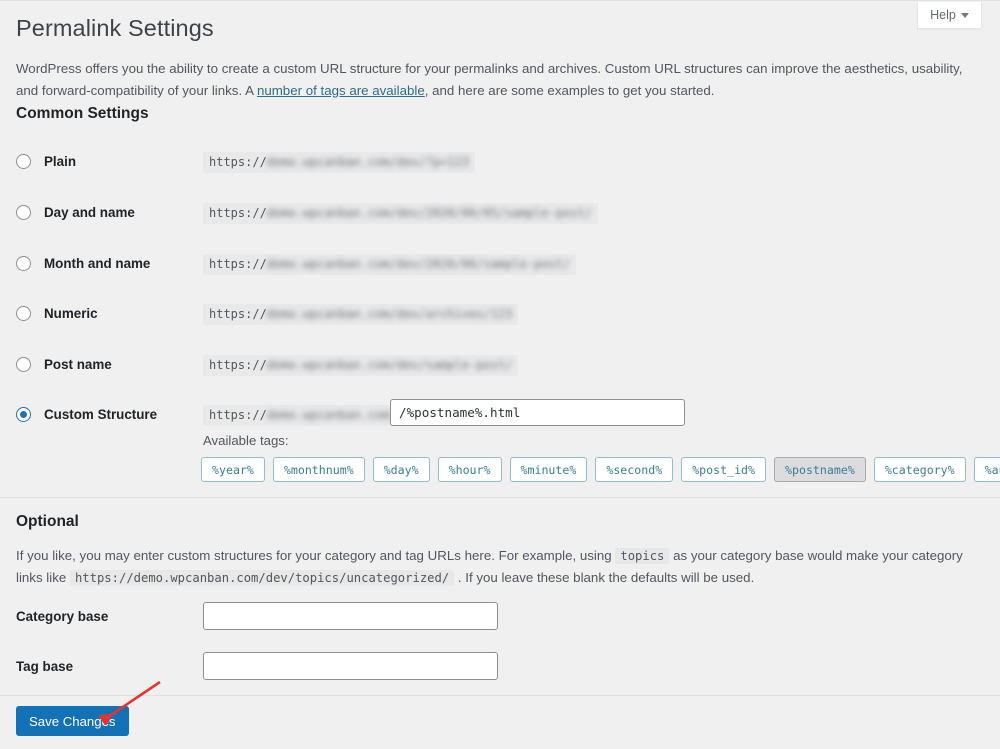 The width and height of the screenshot is (1000, 749). Describe the element at coordinates (47, 521) in the screenshot. I see `optional-heading: Optional` at that location.